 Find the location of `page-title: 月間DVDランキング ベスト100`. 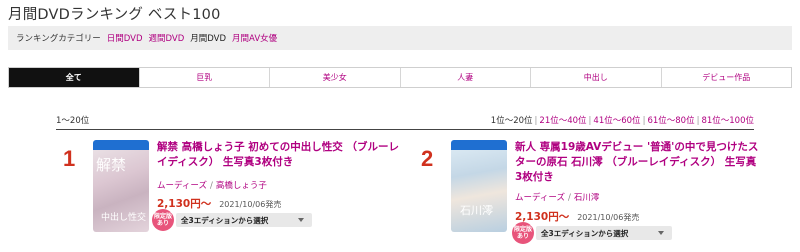

page-title: 月間DVDランキング ベスト100 is located at coordinates (114, 15).